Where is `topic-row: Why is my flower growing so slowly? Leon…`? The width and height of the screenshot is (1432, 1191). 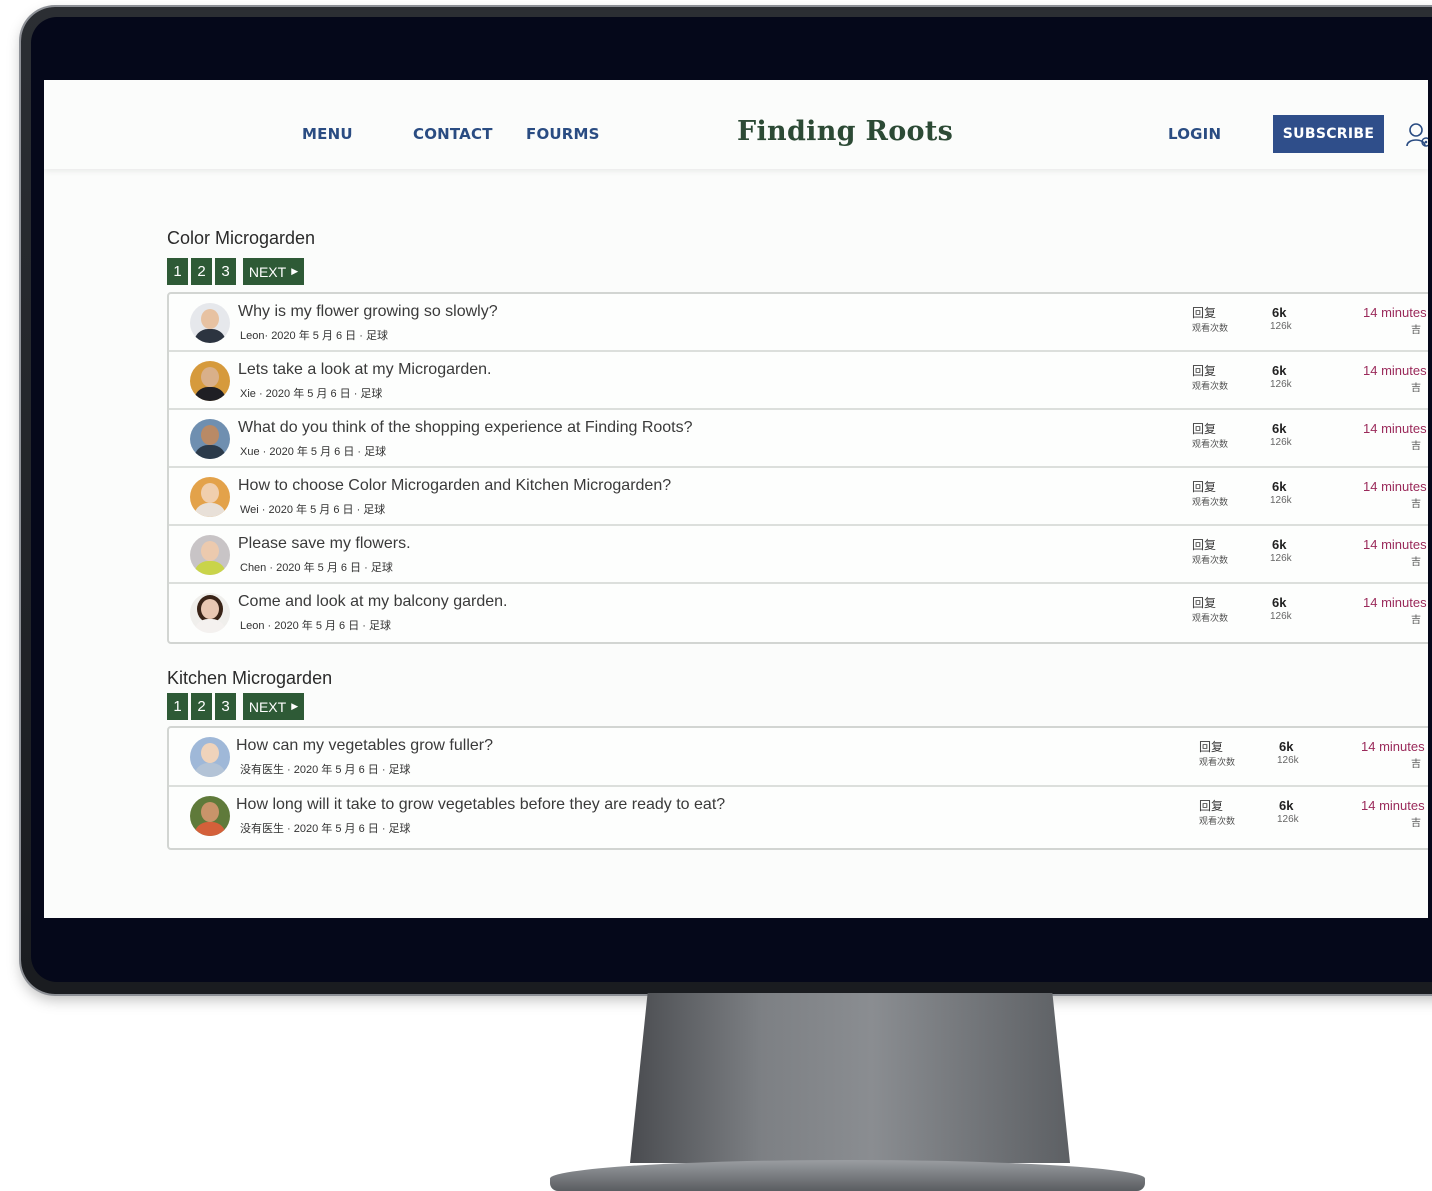 topic-row: Why is my flower growing so slowly? Leon… is located at coordinates (798, 323).